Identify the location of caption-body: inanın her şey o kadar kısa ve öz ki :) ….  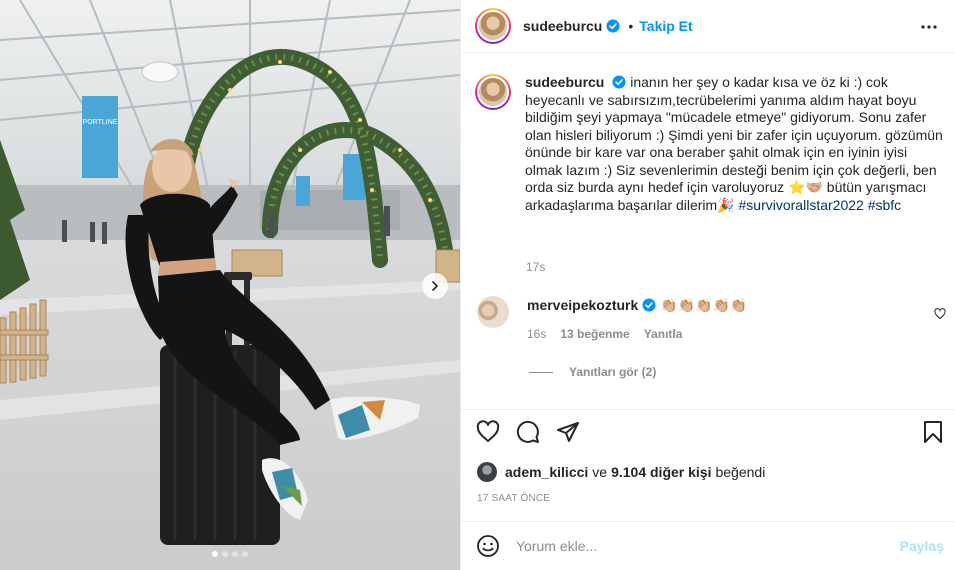
(734, 143).